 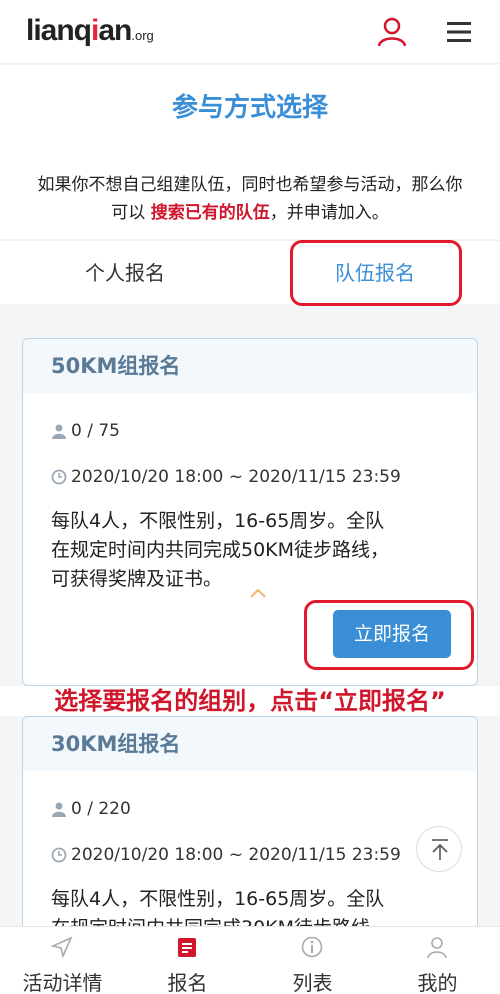 What do you see at coordinates (392, 634) in the screenshot?
I see `register-now-button: 立即报名` at bounding box center [392, 634].